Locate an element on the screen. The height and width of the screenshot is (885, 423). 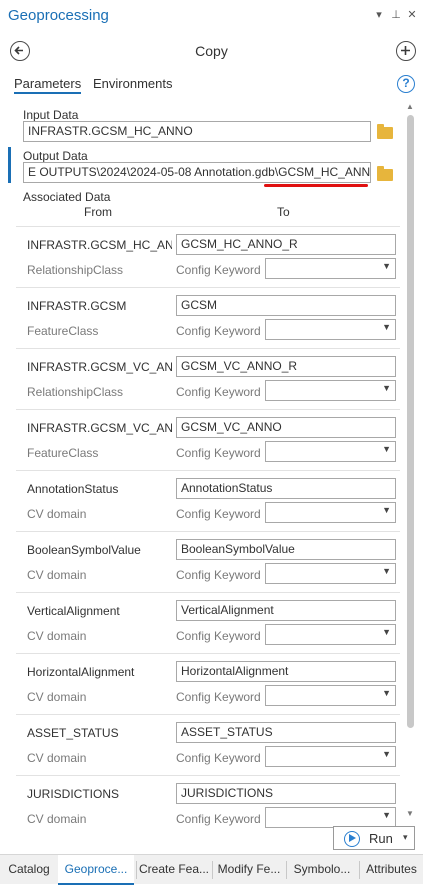
run-dropdown-icon: ▾ is located at coordinates (405, 837).